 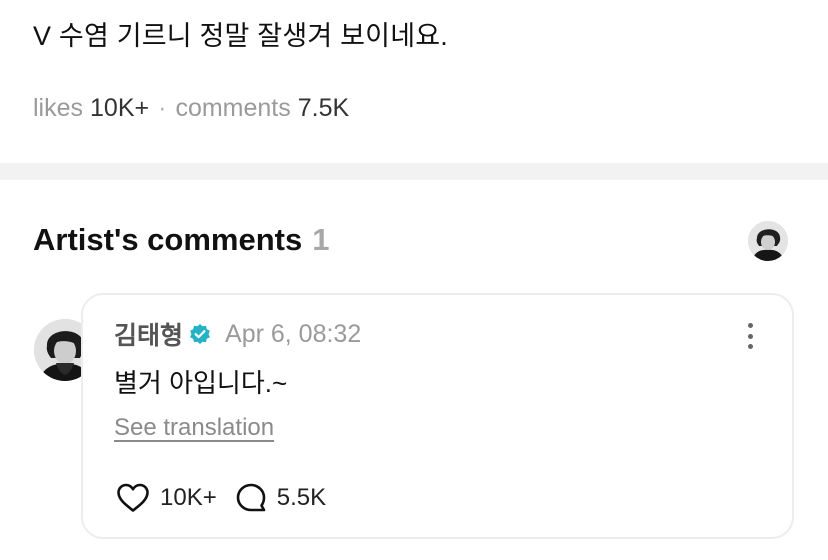 What do you see at coordinates (194, 428) in the screenshot?
I see `see-translation-link: See translation` at bounding box center [194, 428].